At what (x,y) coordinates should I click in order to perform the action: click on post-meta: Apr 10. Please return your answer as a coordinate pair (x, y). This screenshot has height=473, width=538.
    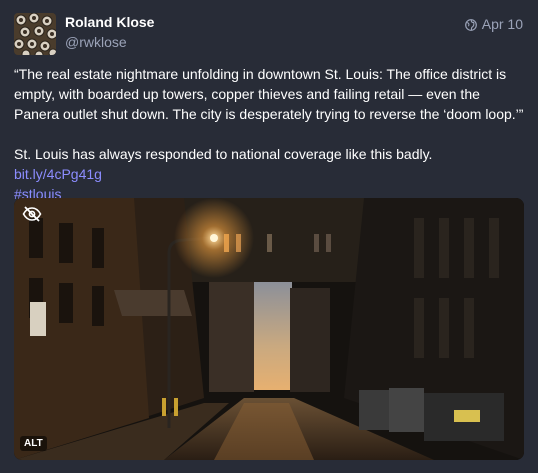
    Looking at the image, I should click on (493, 24).